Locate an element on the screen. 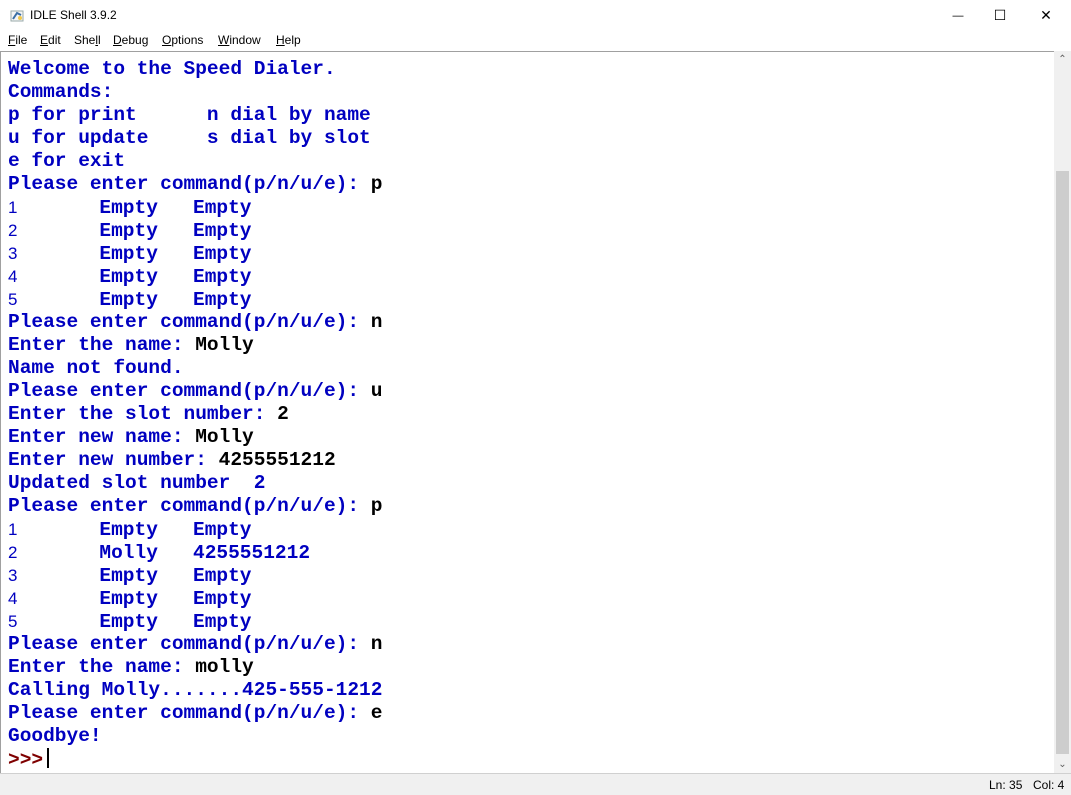  program-output: Name not found. is located at coordinates (96, 368).